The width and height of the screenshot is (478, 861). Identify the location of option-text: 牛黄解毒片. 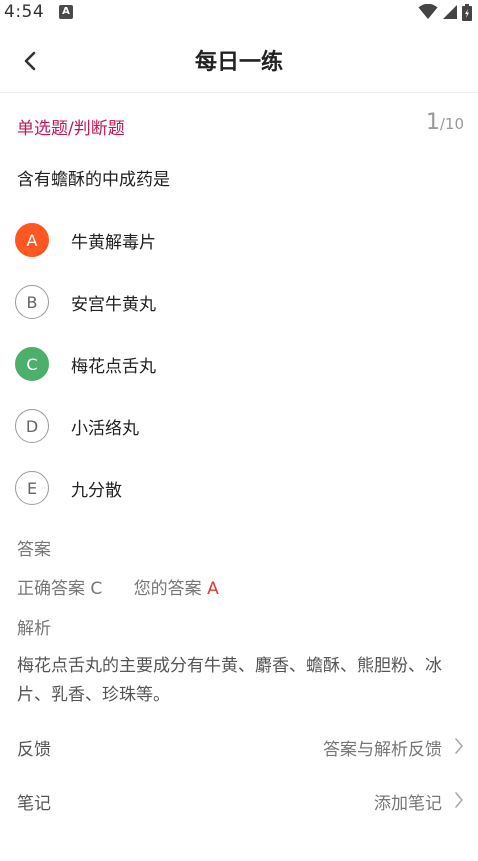
(113, 242).